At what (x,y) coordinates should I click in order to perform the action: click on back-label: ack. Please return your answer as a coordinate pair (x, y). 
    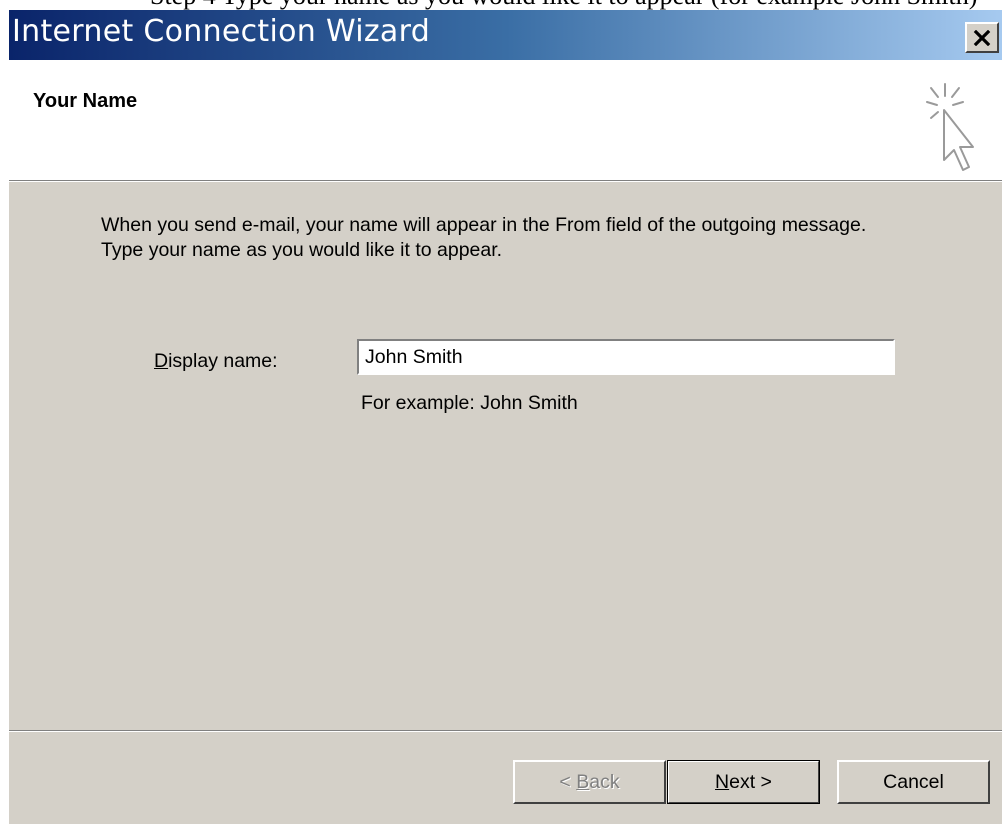
    Looking at the image, I should click on (604, 781).